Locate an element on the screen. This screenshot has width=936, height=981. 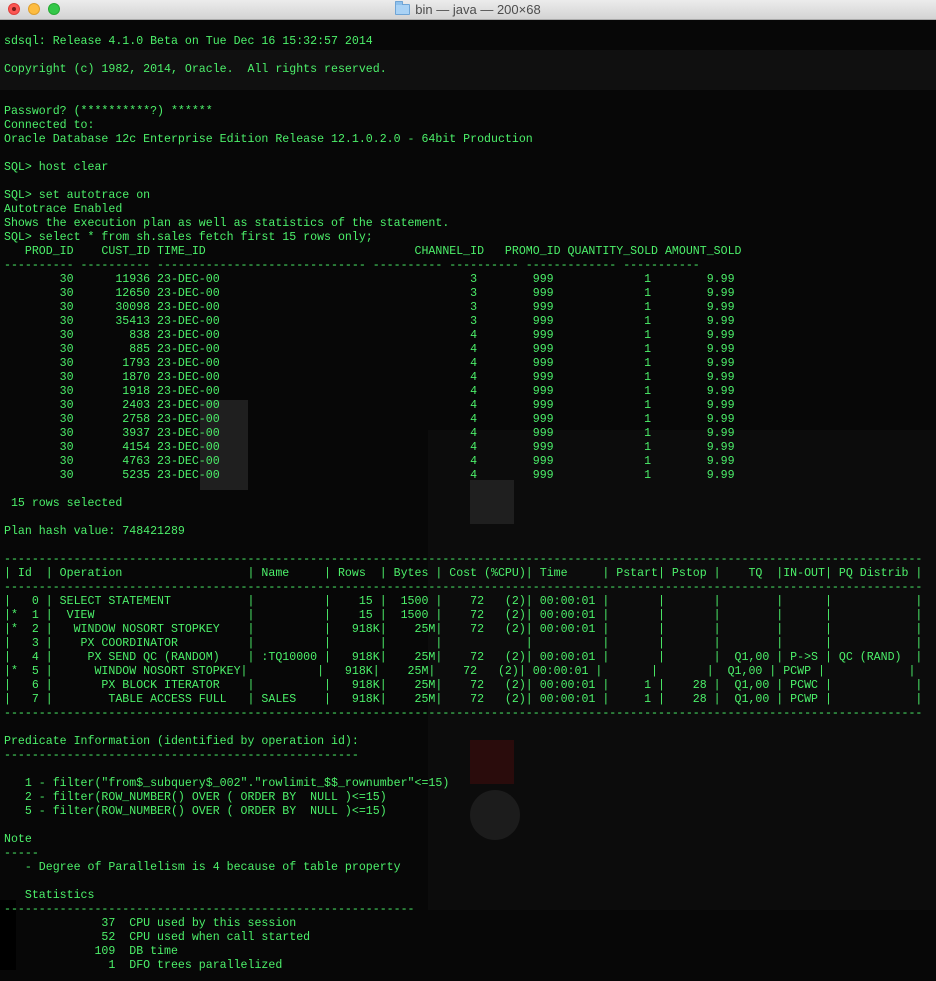
terminal-line: 30 30098 23-DEC-00 3 999 1 9.99 is located at coordinates (369, 307).